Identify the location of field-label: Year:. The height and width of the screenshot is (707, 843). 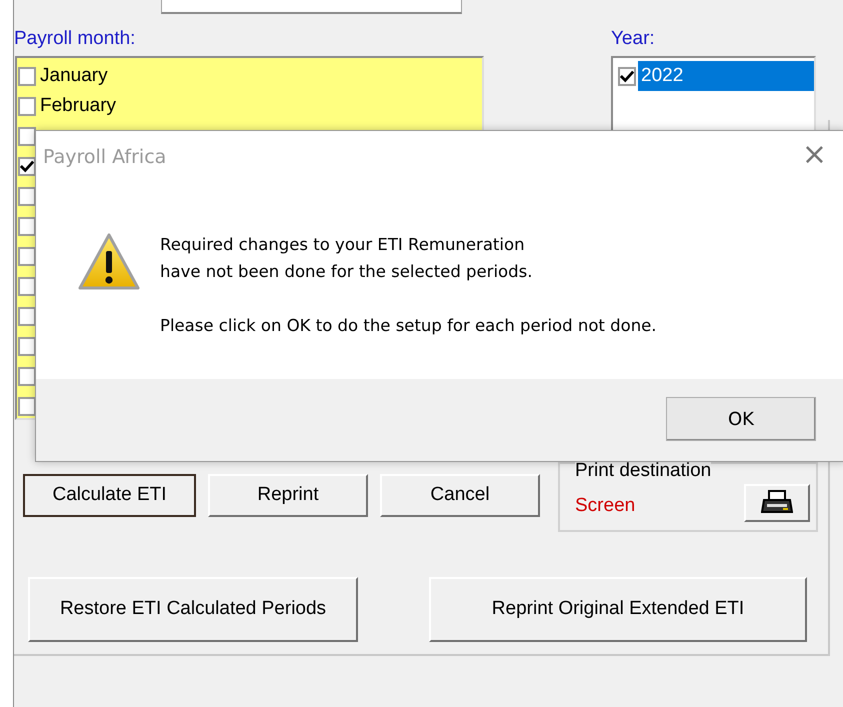
(633, 39).